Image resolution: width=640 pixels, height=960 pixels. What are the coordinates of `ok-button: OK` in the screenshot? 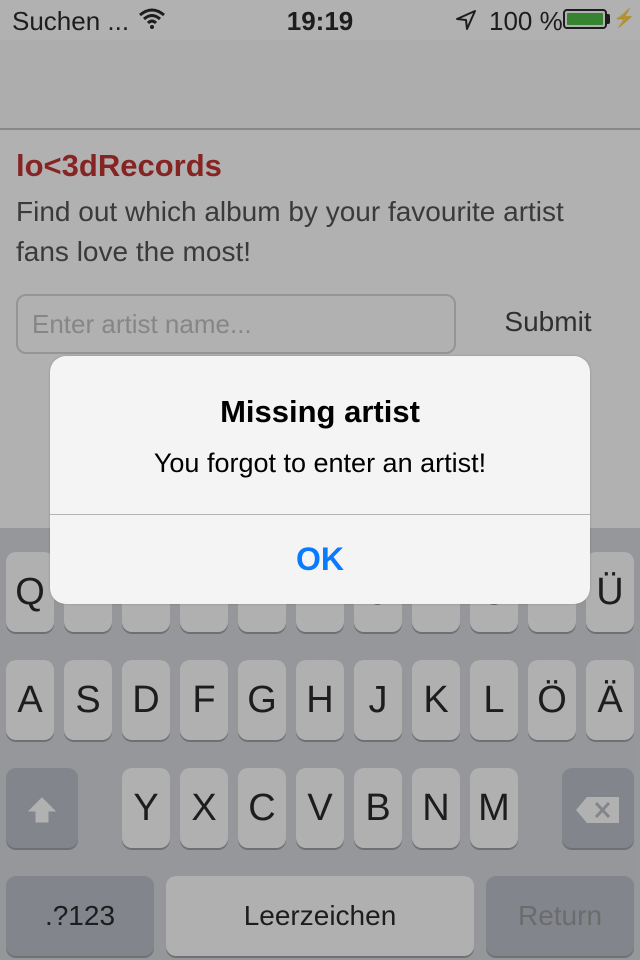 It's located at (320, 559).